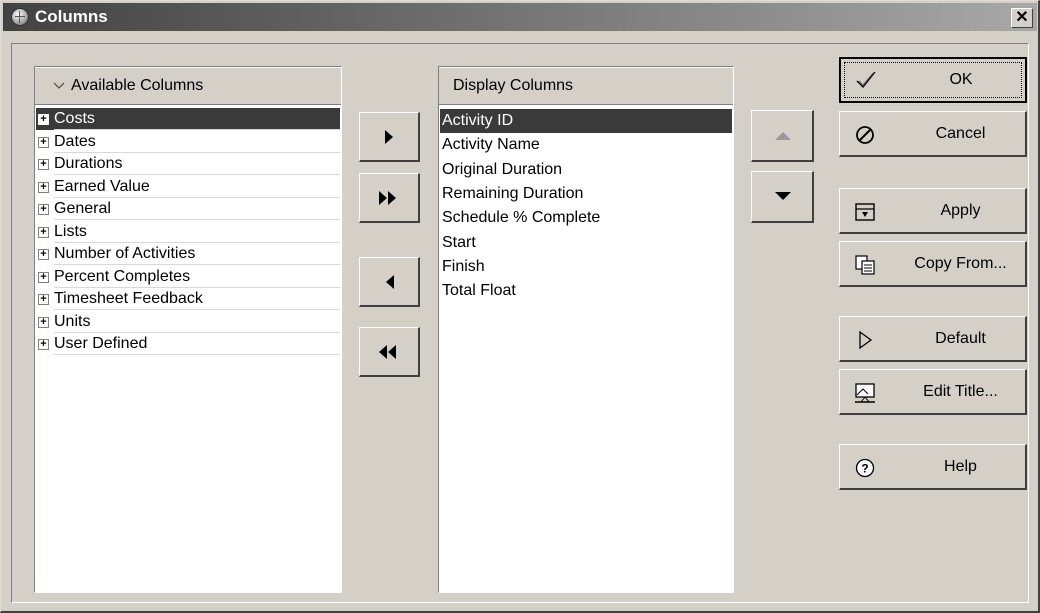  I want to click on dialog-title: Columns, so click(71, 16).